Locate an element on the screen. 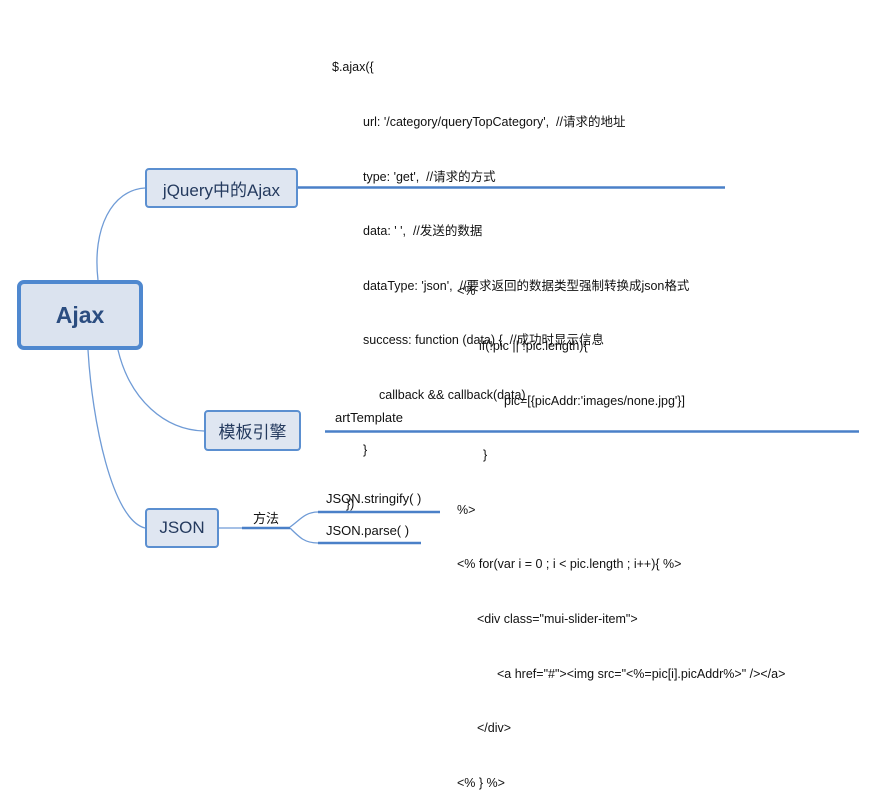  code-line: pic=[{picAddr:'images/none.jpg'}] is located at coordinates (594, 400).